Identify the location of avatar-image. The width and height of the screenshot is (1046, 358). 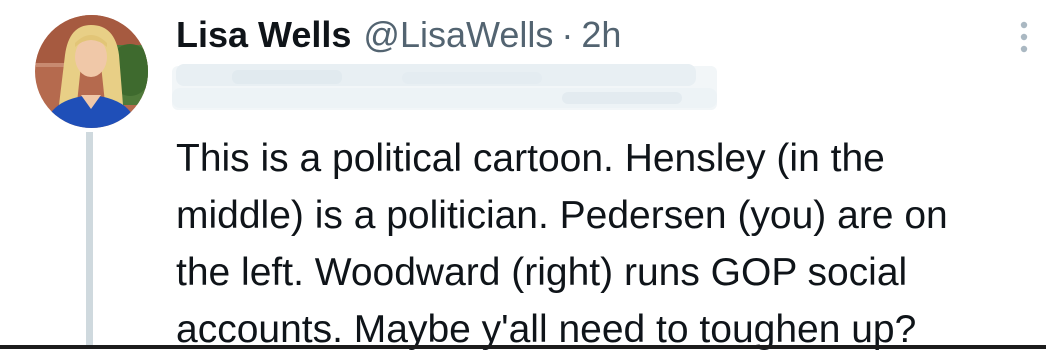
(91, 71).